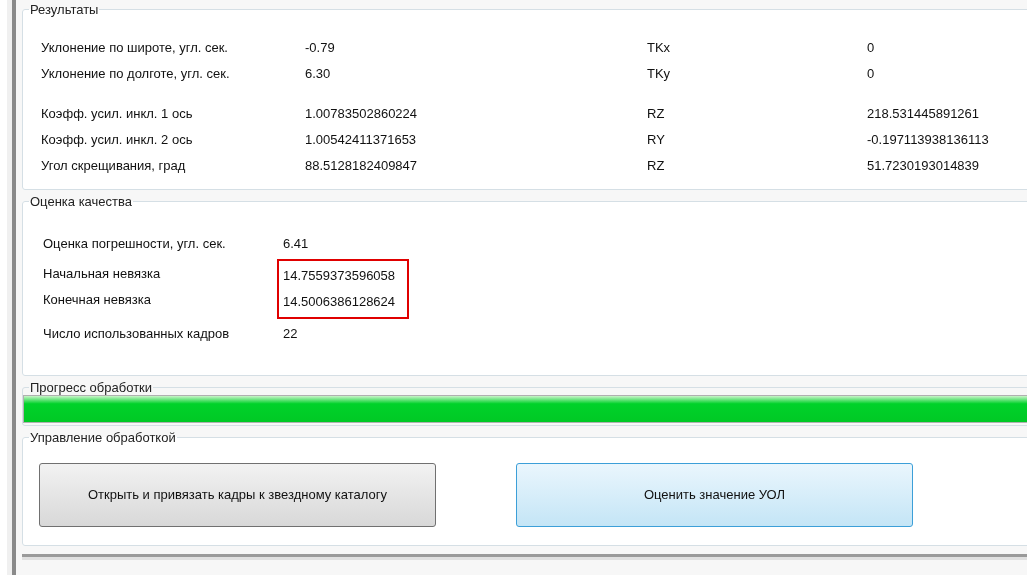 The height and width of the screenshot is (575, 1027). What do you see at coordinates (117, 114) in the screenshot?
I see `field-label: Коэфф. усил. инкл. 1 ось` at bounding box center [117, 114].